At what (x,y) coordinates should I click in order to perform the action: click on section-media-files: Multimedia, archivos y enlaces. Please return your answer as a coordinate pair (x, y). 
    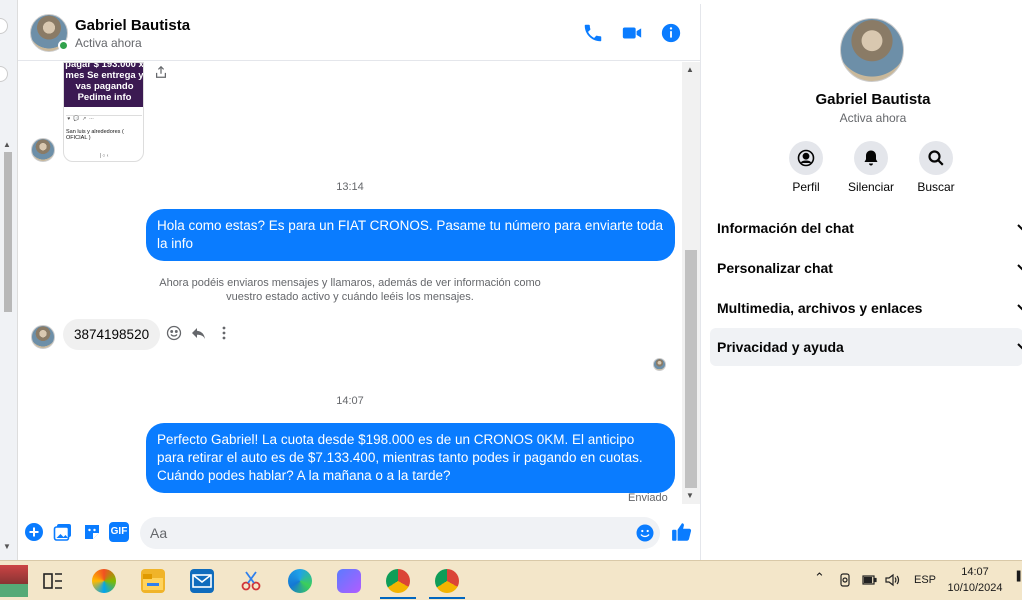
    Looking at the image, I should click on (866, 308).